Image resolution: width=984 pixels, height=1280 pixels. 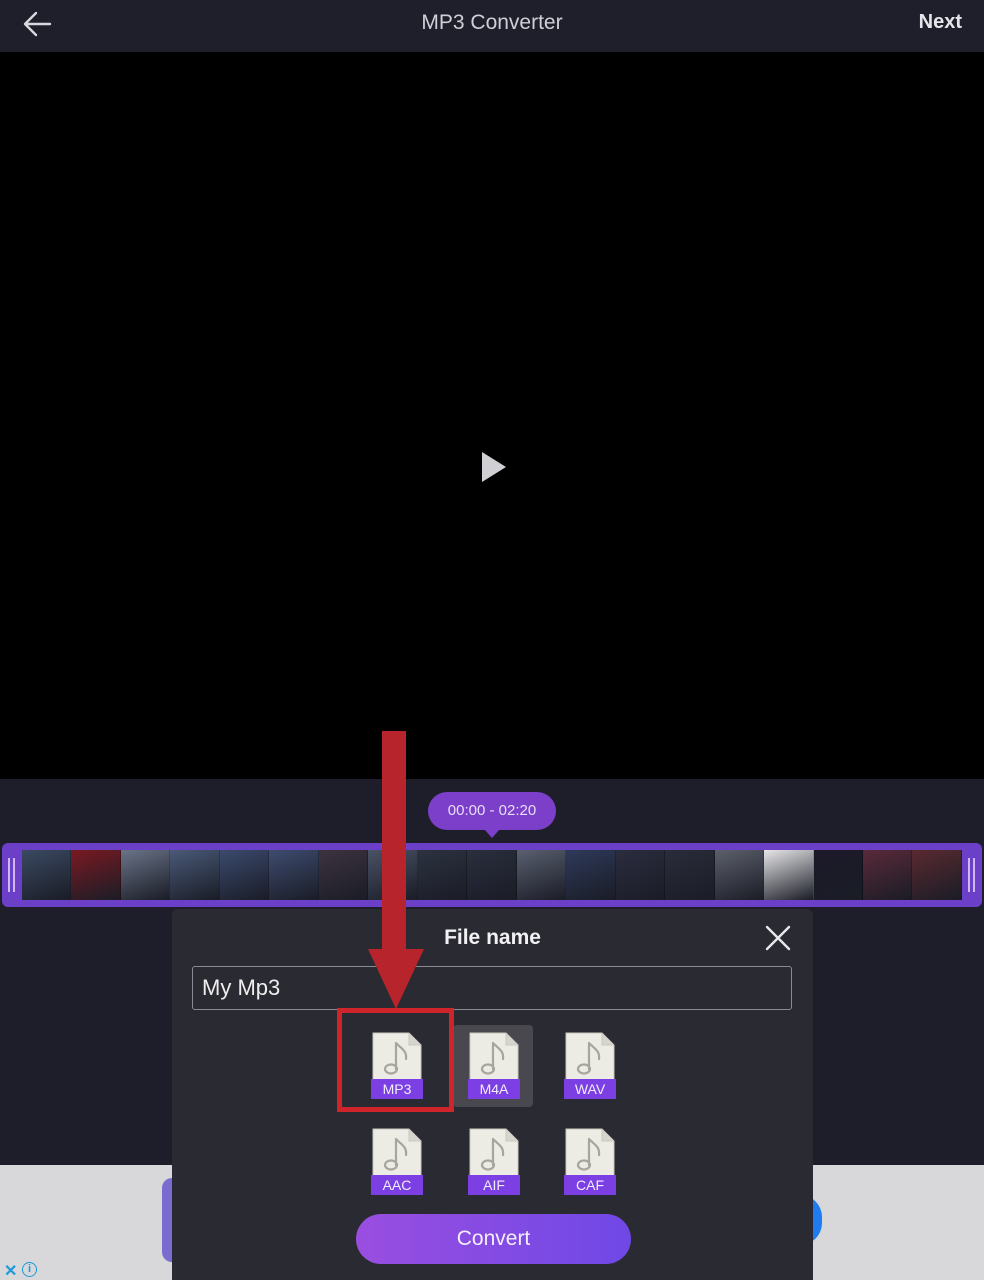 I want to click on format-option-caf: CAF, so click(x=589, y=1162).